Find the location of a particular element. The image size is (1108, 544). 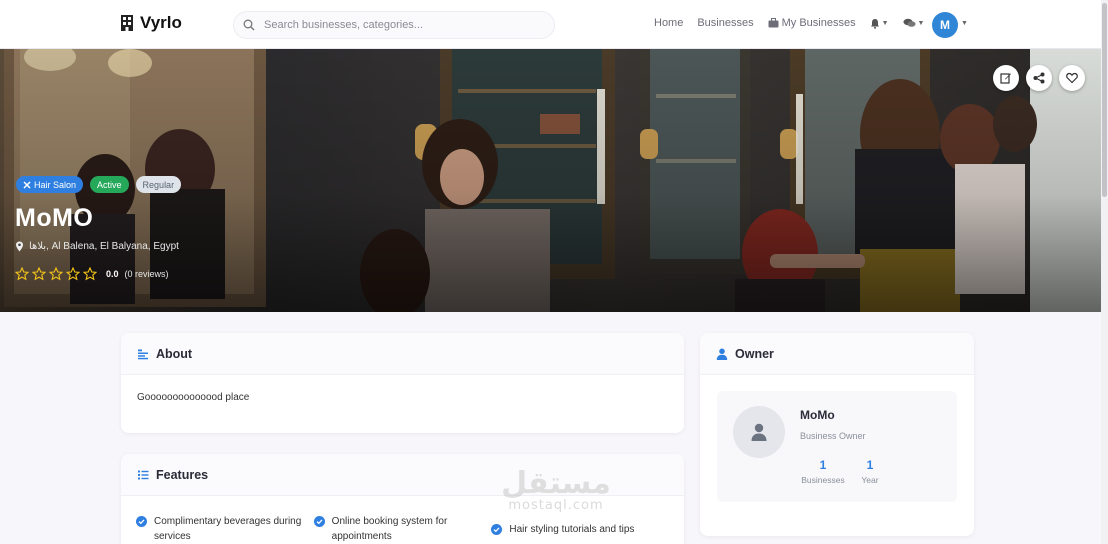

features-card-header: Features is located at coordinates (402, 475).